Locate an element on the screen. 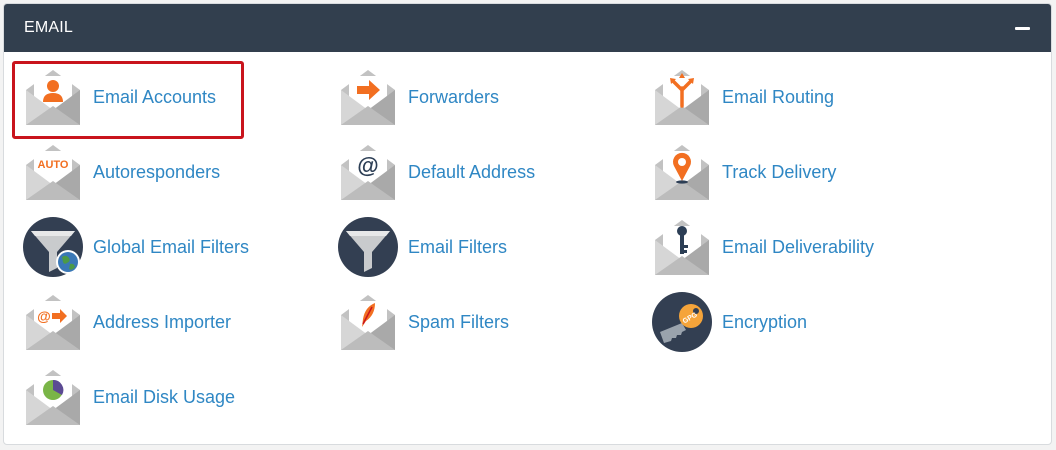 The height and width of the screenshot is (450, 1056). item-address-importer: @ Address Importer is located at coordinates (169, 322).